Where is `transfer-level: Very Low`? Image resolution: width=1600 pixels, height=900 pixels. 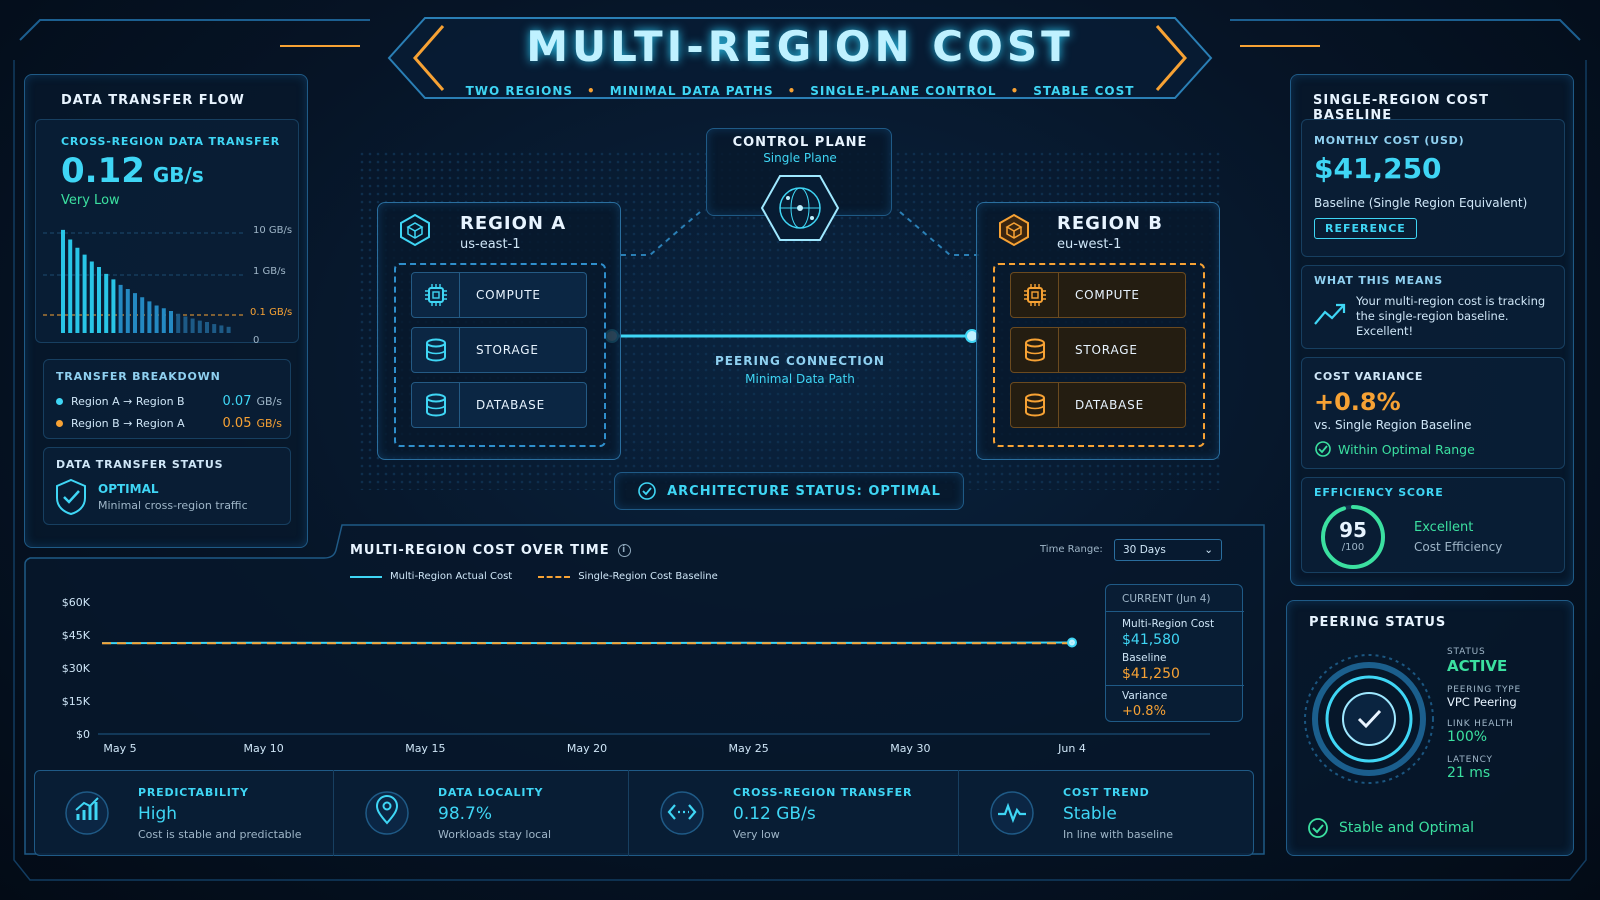 transfer-level: Very Low is located at coordinates (90, 200).